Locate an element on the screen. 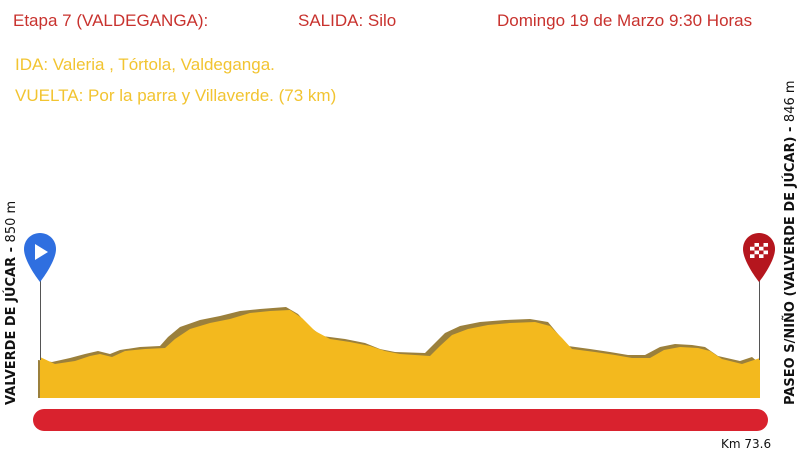  checkered-flag-icon is located at coordinates (759, 250).